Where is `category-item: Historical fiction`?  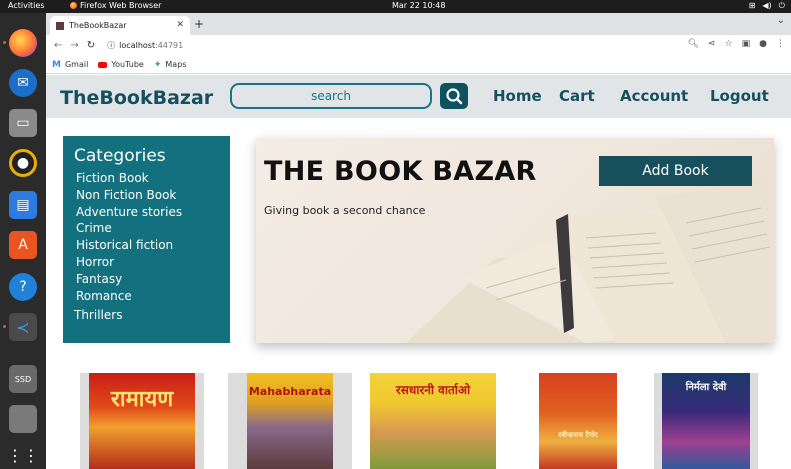
category-item: Historical fiction is located at coordinates (152, 245).